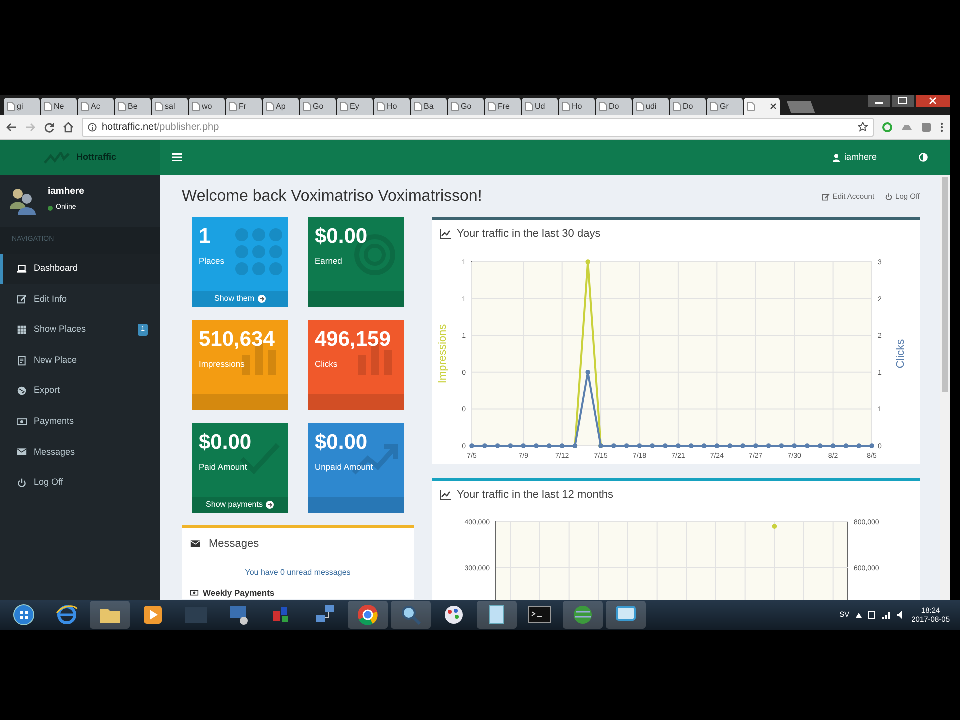 The height and width of the screenshot is (720, 960). I want to click on browser-tab: Ap, so click(281, 106).